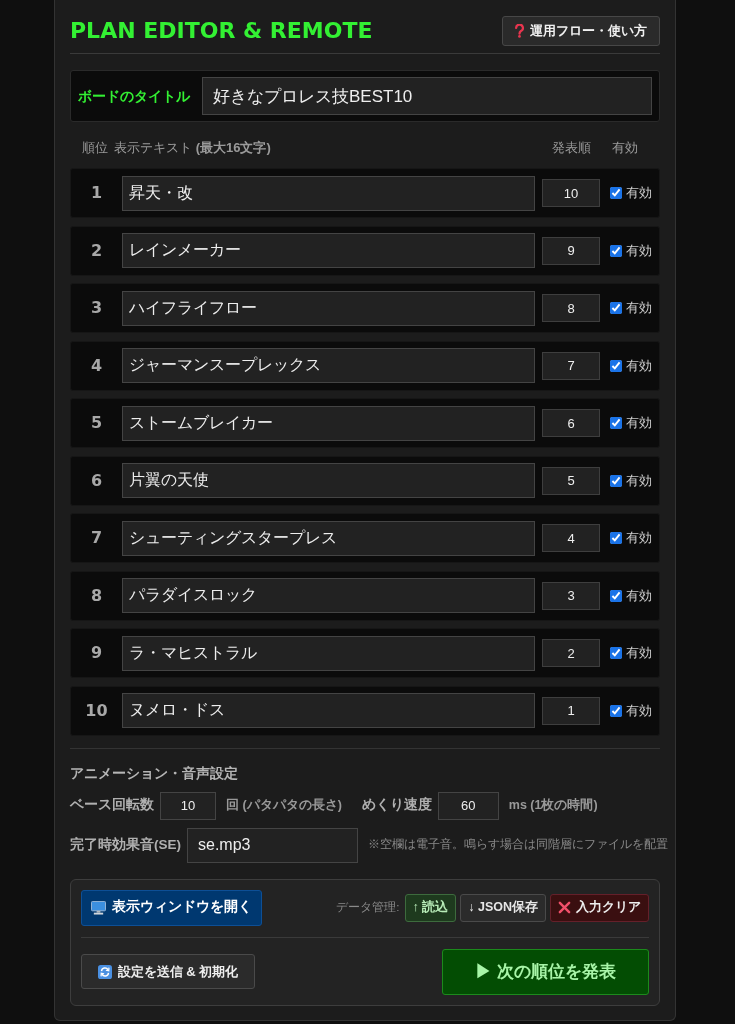  I want to click on hint-text: ※空欄は電子音。鳴らす場合は同階層にファイルを配置, so click(518, 845).